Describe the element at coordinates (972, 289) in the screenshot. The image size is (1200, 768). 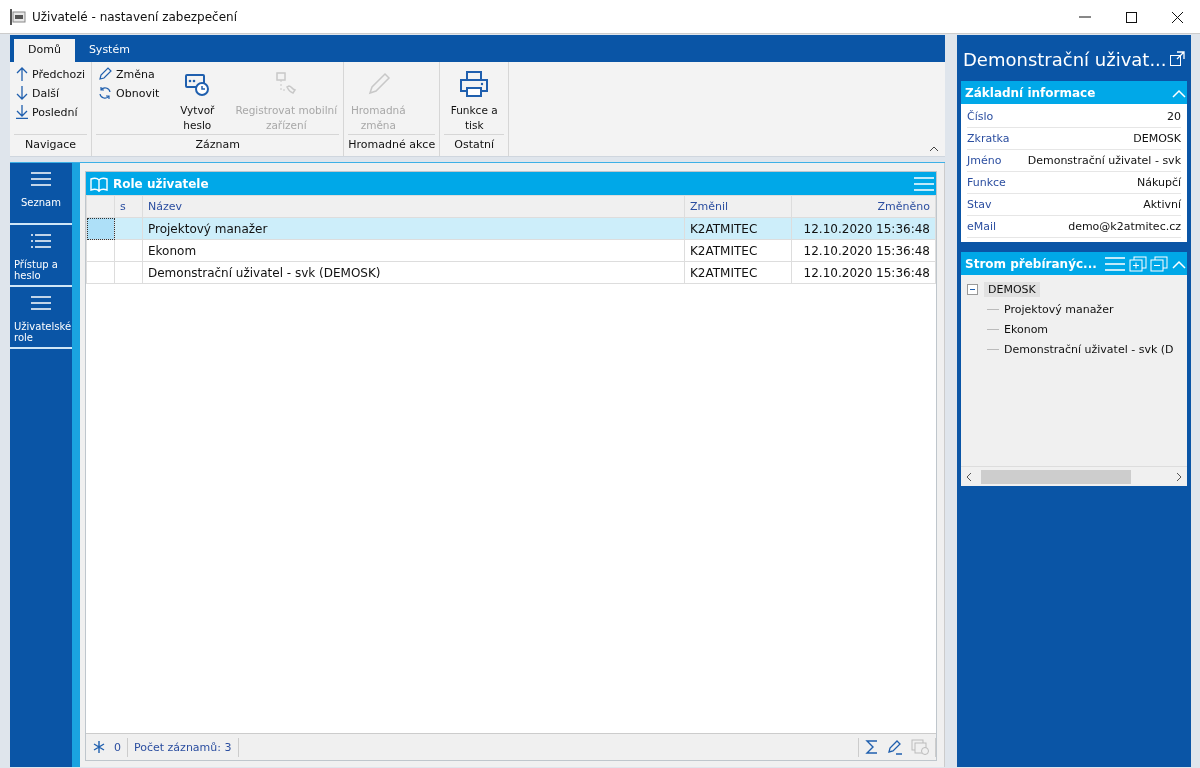
I see `collapse-node-icon` at that location.